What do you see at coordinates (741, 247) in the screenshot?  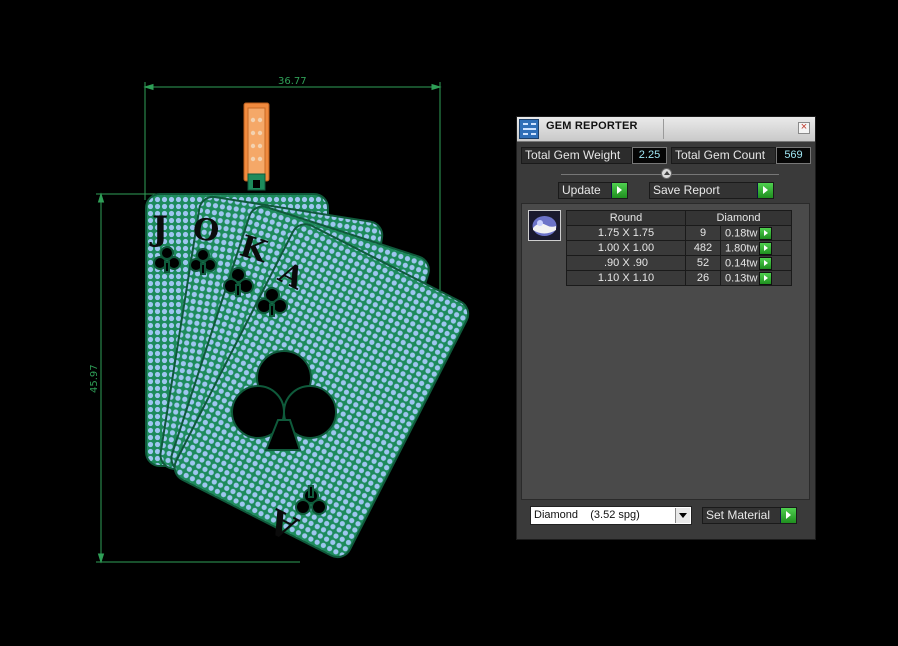 I see `gem-weight: 1.80tw` at bounding box center [741, 247].